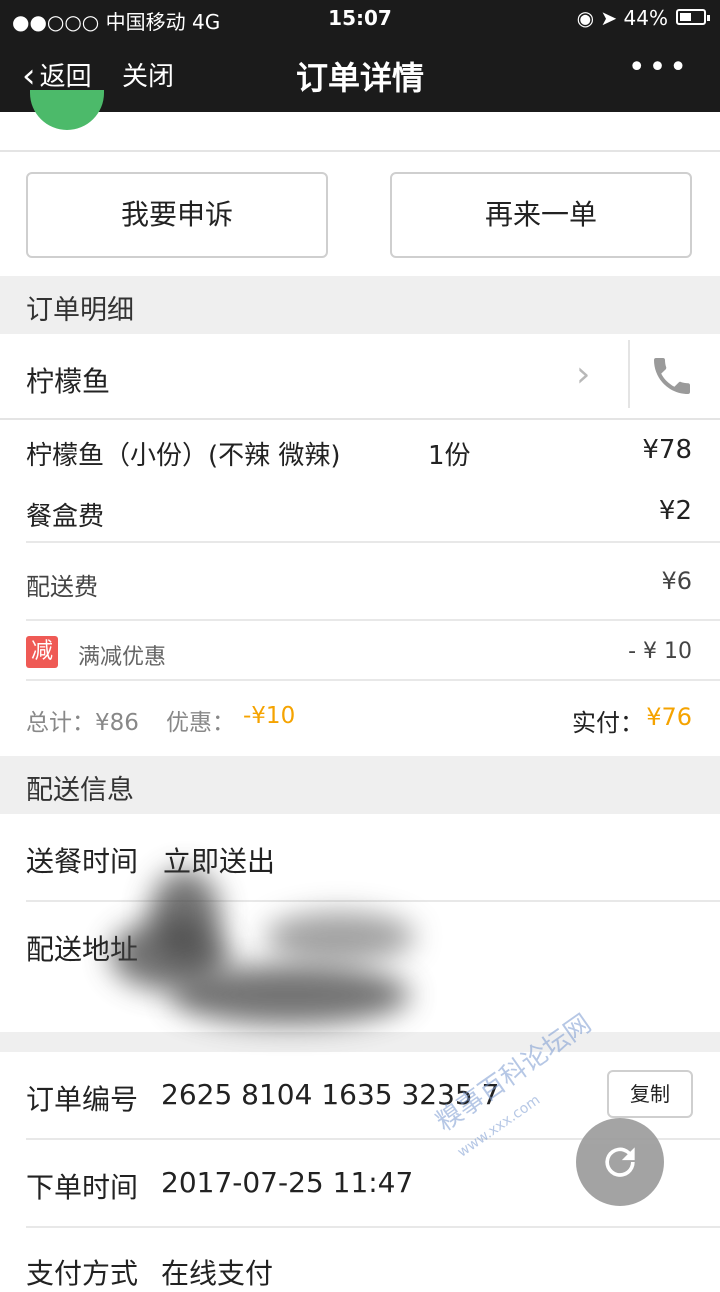 The image size is (720, 1292). What do you see at coordinates (62, 587) in the screenshot?
I see `delivery-fee-label: 配送费` at bounding box center [62, 587].